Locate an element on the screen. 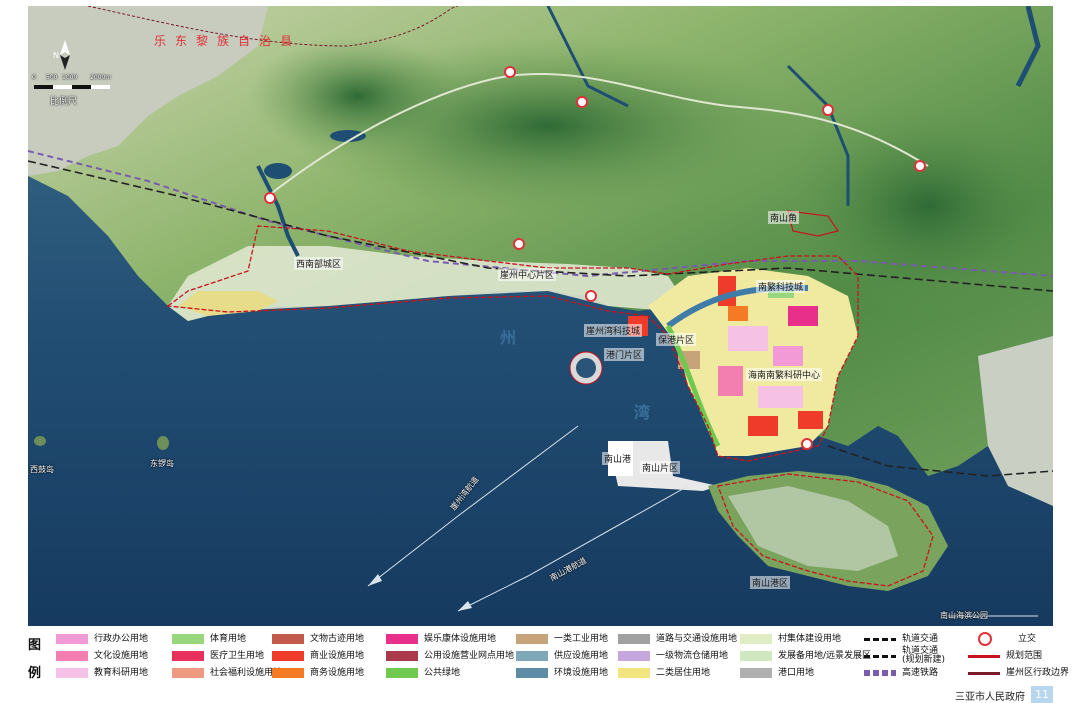  legend-title: 图 is located at coordinates (35, 645).